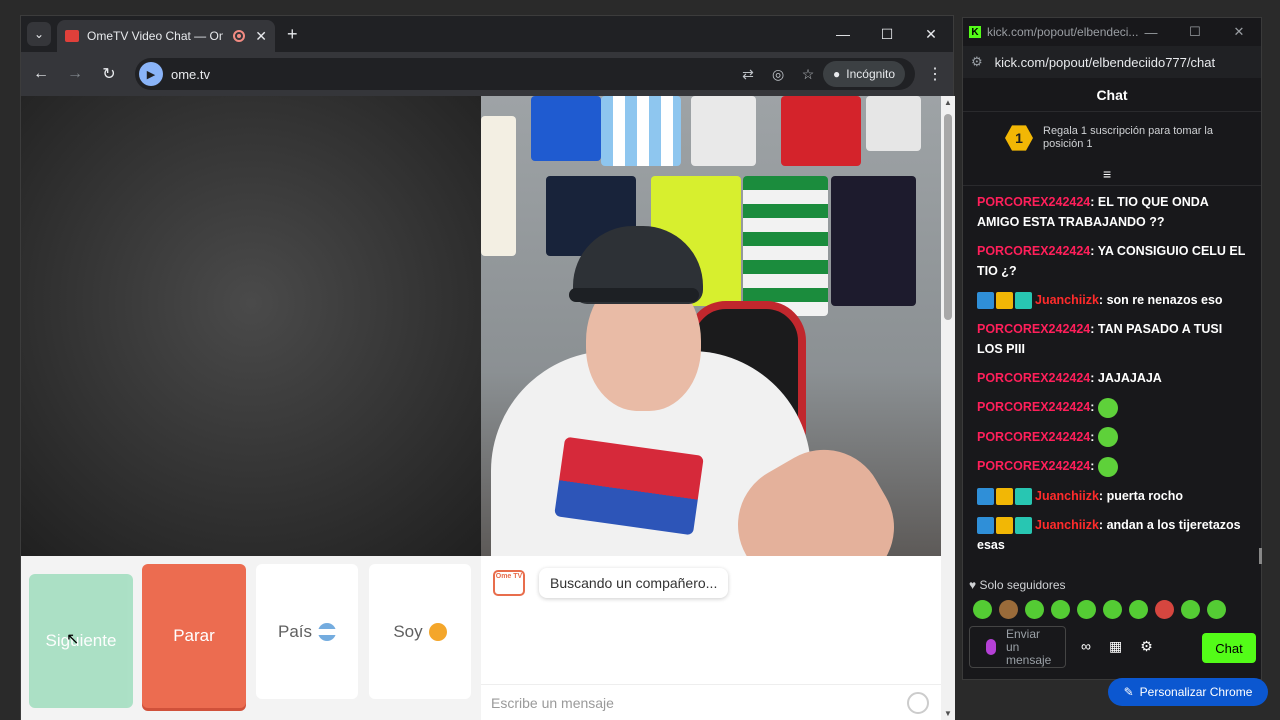 The width and height of the screenshot is (1280, 720). I want to click on close-window-button: ✕, so click(931, 34).